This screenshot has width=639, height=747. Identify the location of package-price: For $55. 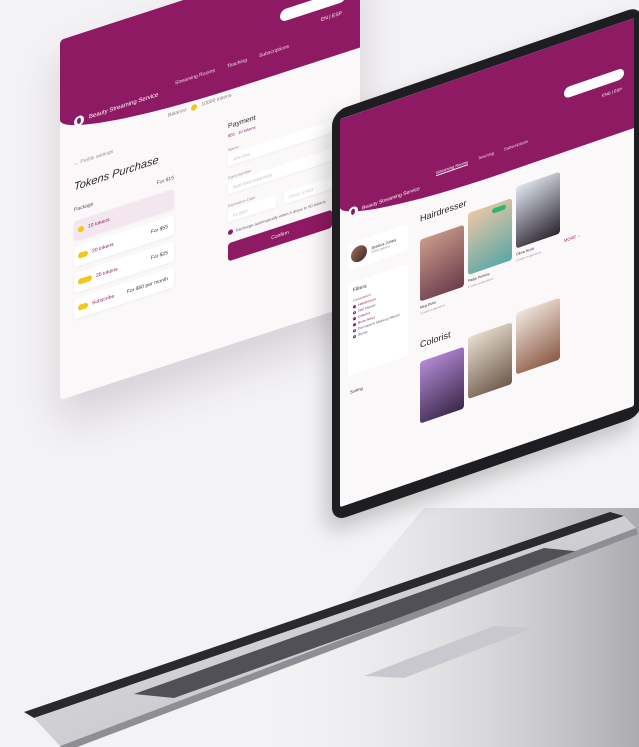
(159, 229).